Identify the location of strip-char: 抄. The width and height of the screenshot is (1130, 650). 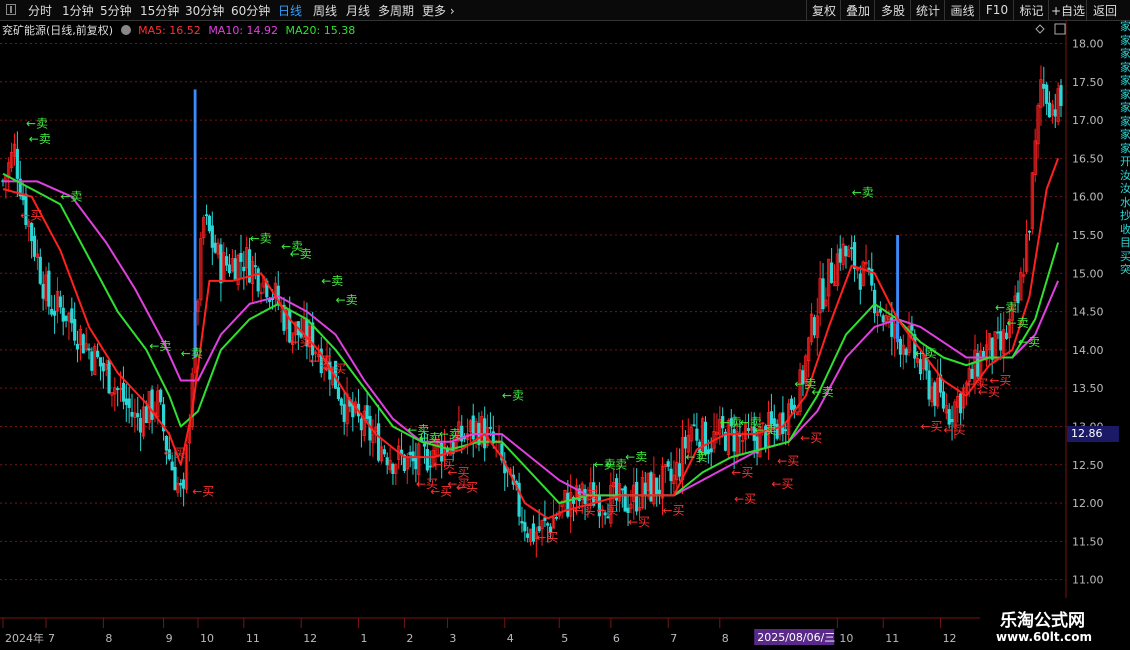
(1125, 215).